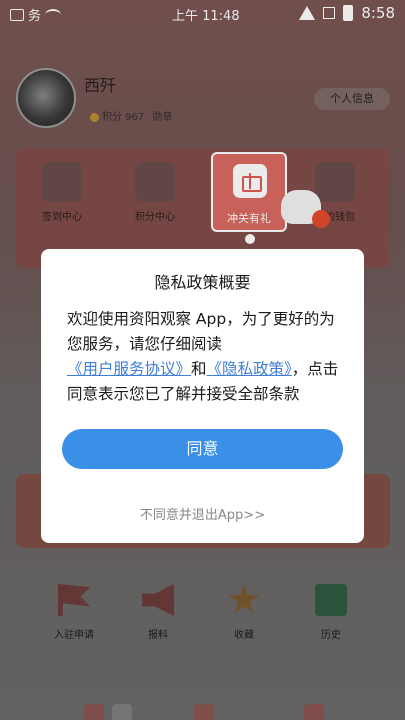 This screenshot has width=405, height=720. Describe the element at coordinates (202, 513) in the screenshot. I see `disagree-exit-button: 不同意并退出App>>` at that location.